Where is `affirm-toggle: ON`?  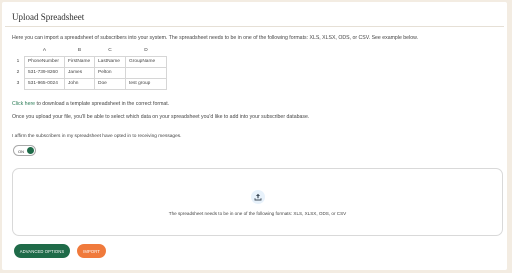
affirm-toggle: ON is located at coordinates (24, 150).